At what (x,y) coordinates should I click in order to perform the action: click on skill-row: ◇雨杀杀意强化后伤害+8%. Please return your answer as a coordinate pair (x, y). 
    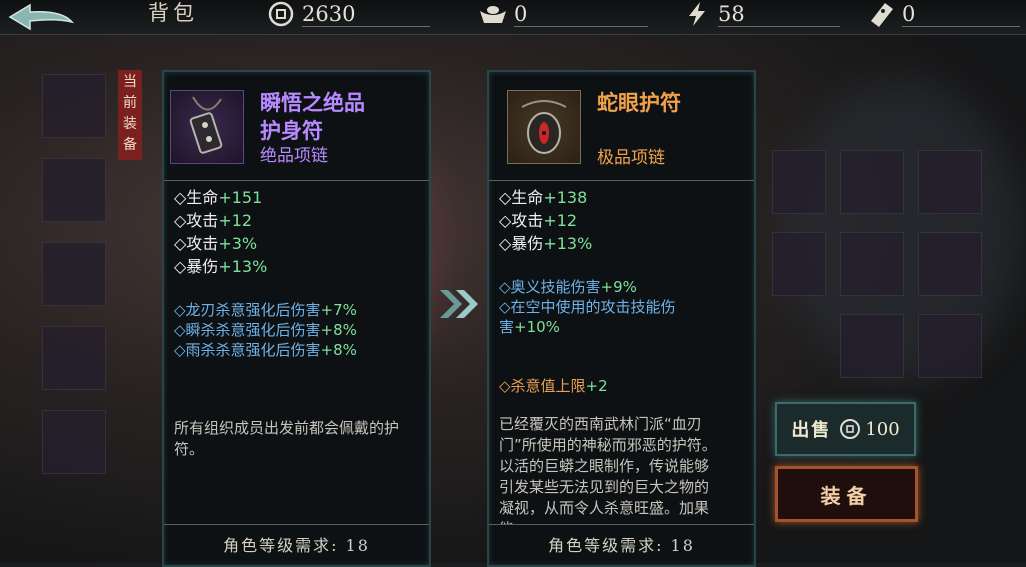
    Looking at the image, I should click on (265, 350).